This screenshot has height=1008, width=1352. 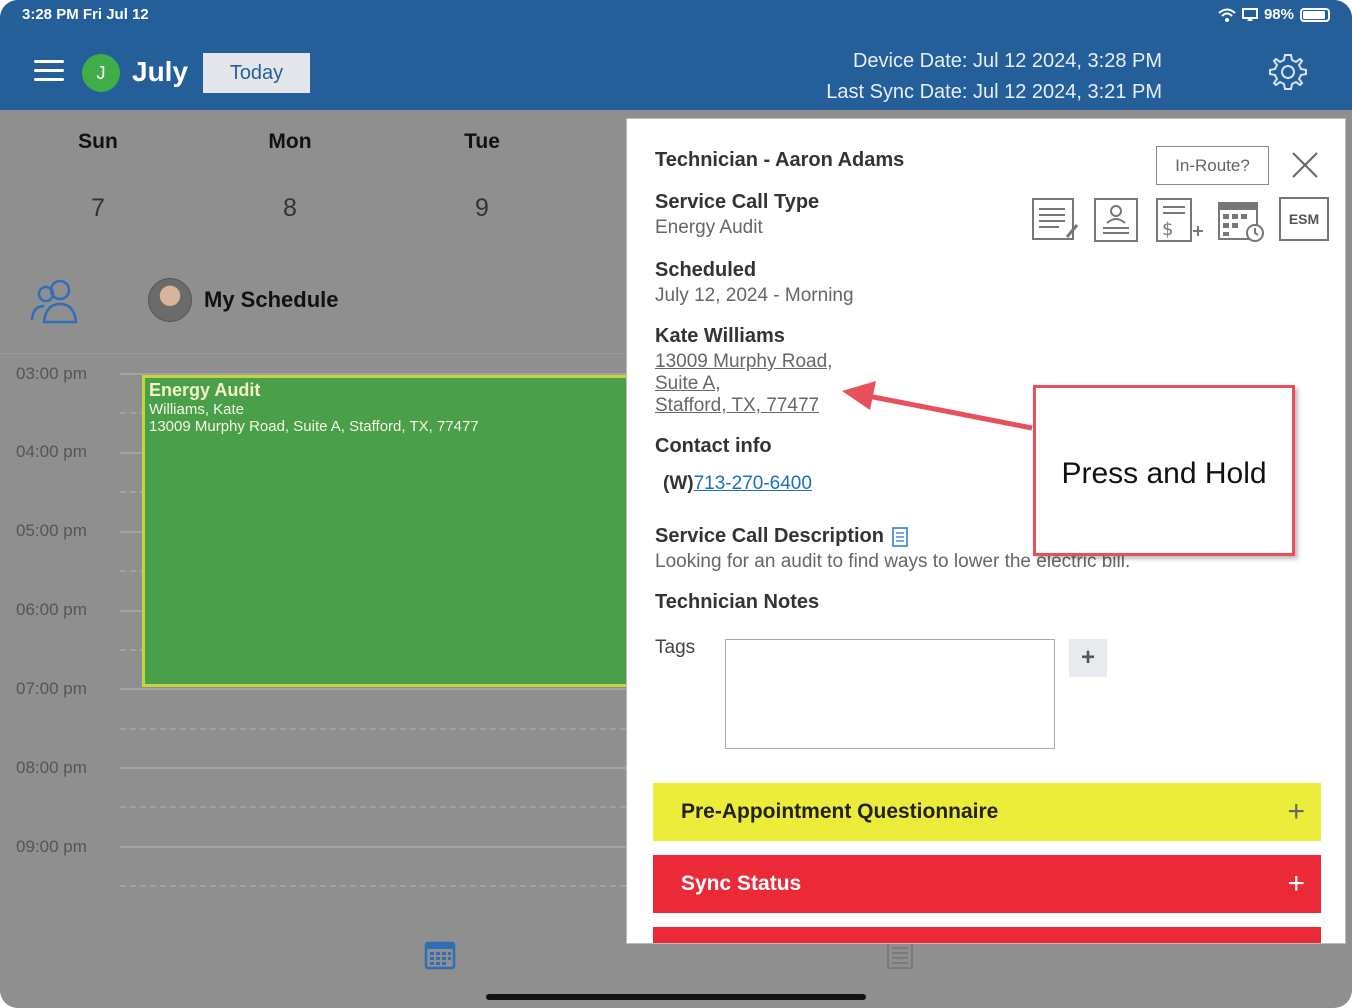 I want to click on time-label: 05:00 pm, so click(x=51, y=530).